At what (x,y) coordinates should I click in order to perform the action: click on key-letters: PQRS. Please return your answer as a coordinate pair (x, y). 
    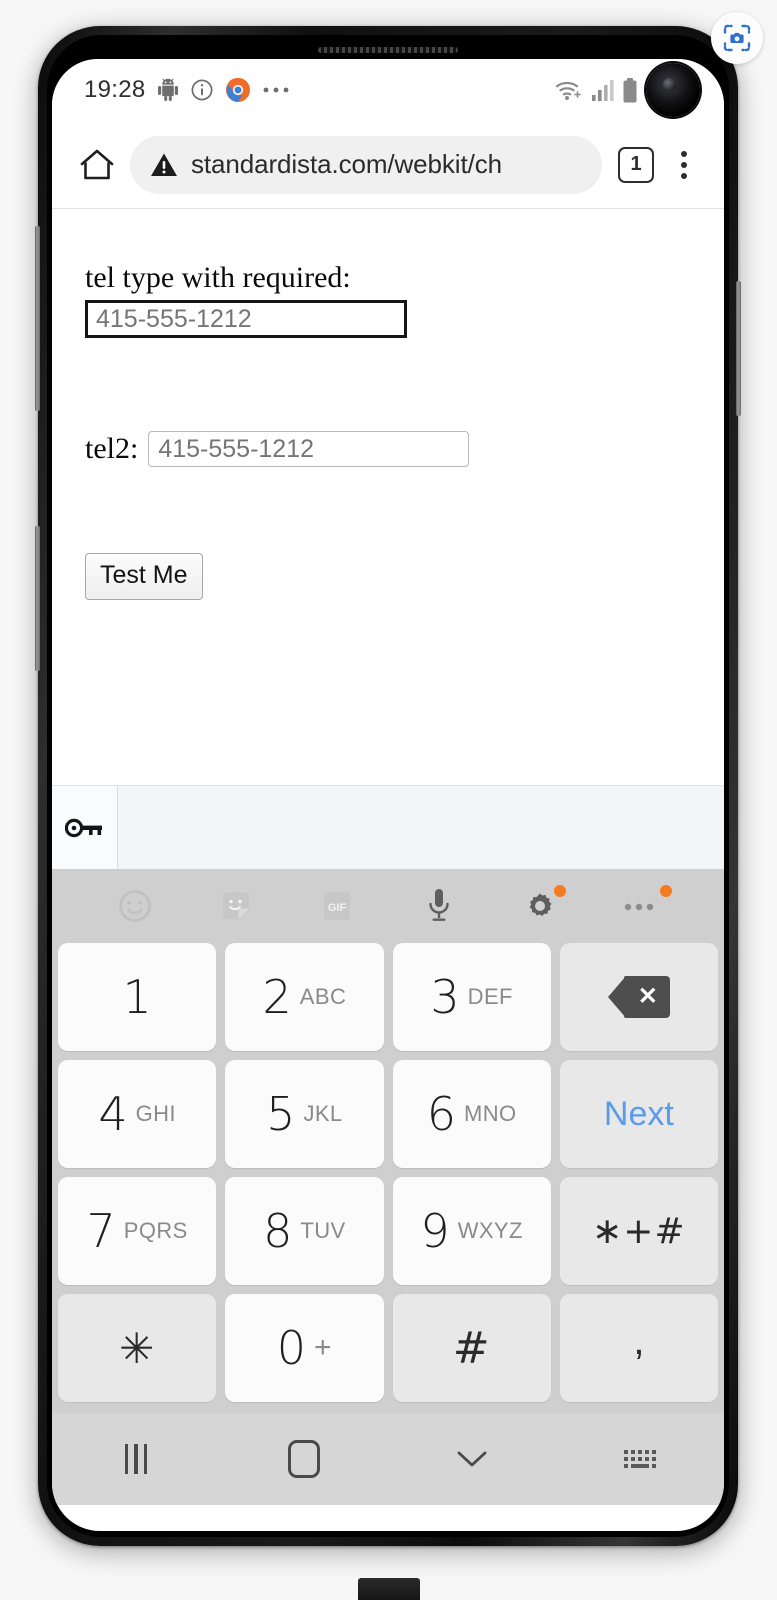
    Looking at the image, I should click on (155, 1230).